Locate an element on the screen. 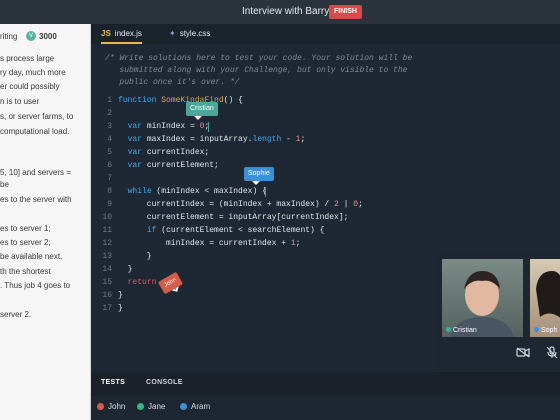 The image size is (560, 420). video-tile-sophie: Soph is located at coordinates (545, 298).